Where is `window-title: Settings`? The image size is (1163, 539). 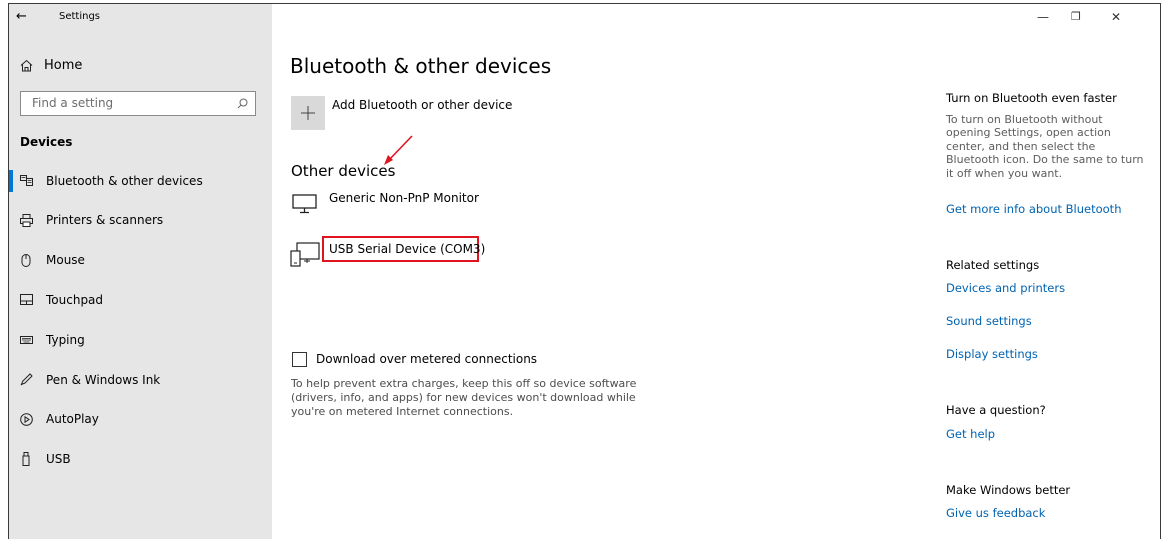
window-title: Settings is located at coordinates (80, 16).